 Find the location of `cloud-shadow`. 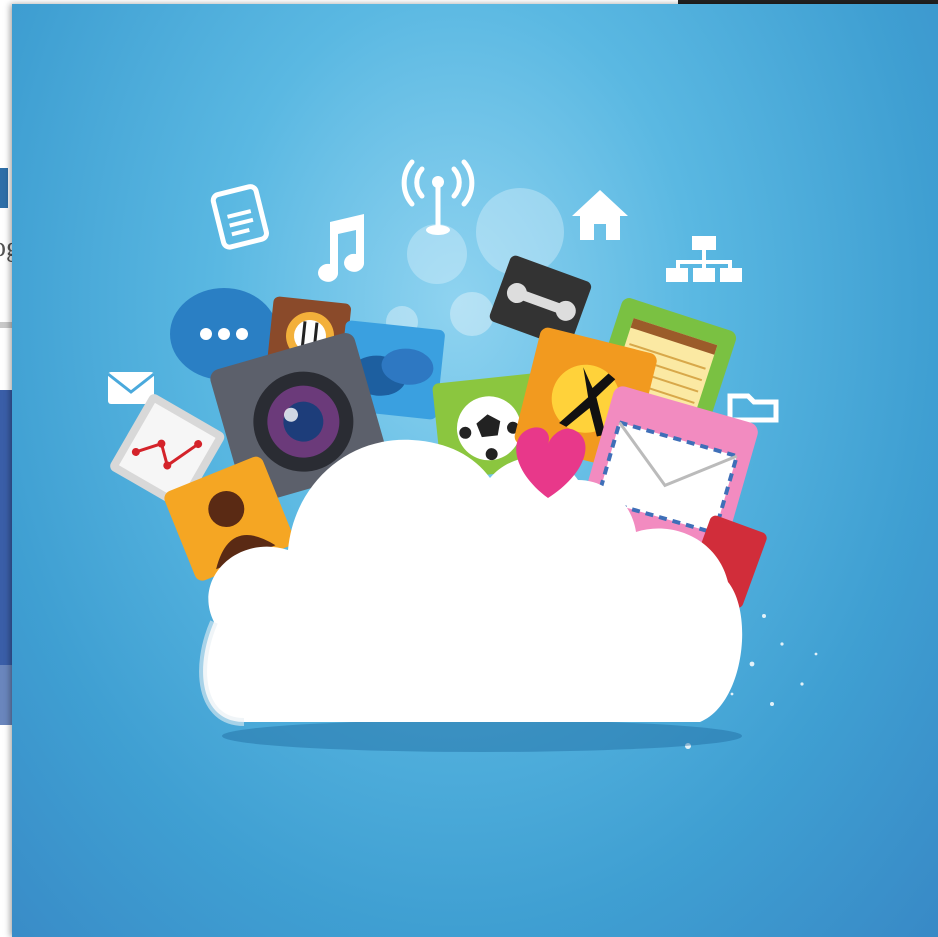

cloud-shadow is located at coordinates (482, 736).